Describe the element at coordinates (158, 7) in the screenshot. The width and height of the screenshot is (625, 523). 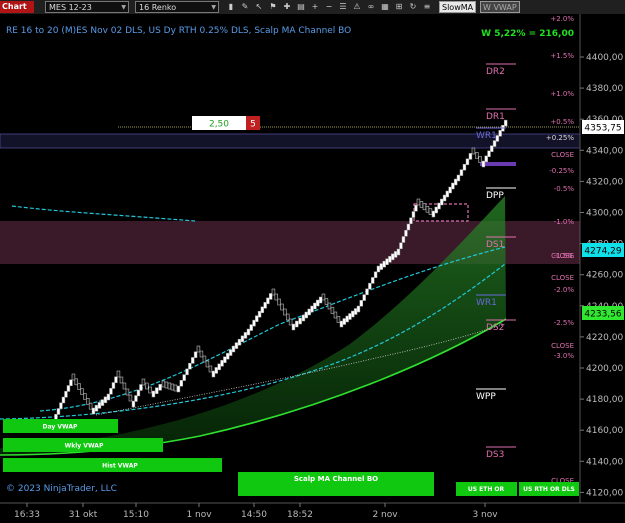
I see `bar-type-label: 16 Renko` at that location.